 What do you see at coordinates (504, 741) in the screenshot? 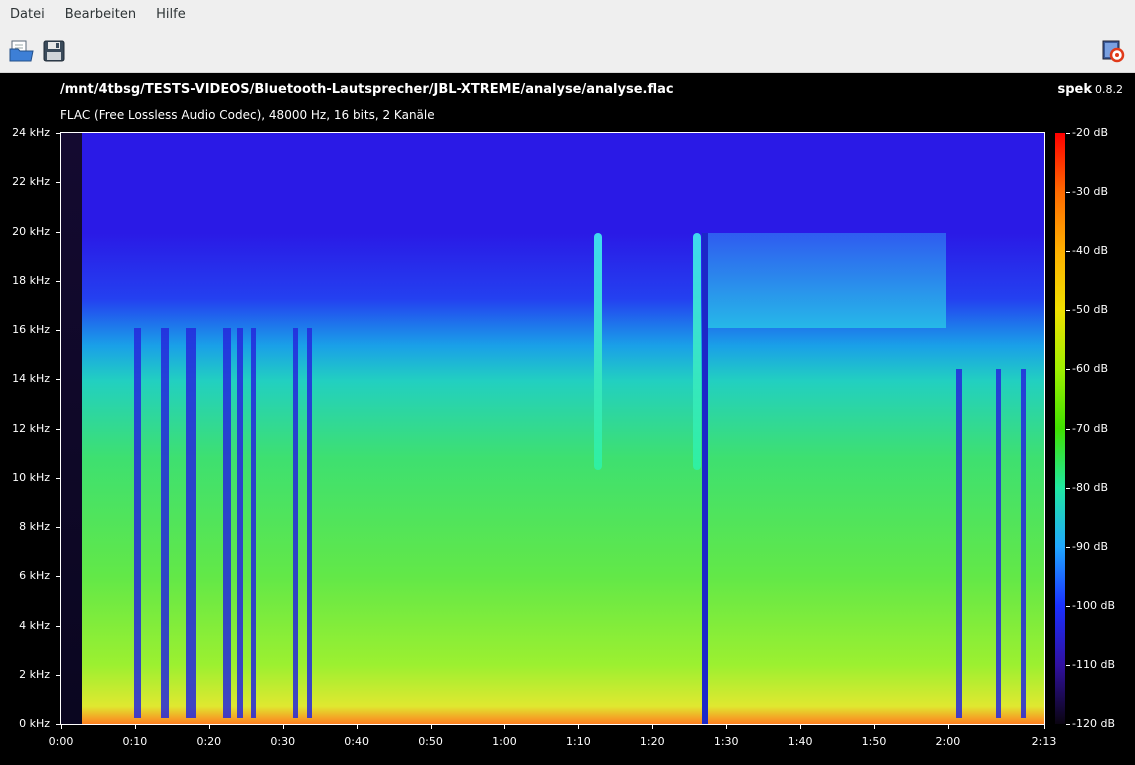
I see `x-tick-label: 1:00` at bounding box center [504, 741].